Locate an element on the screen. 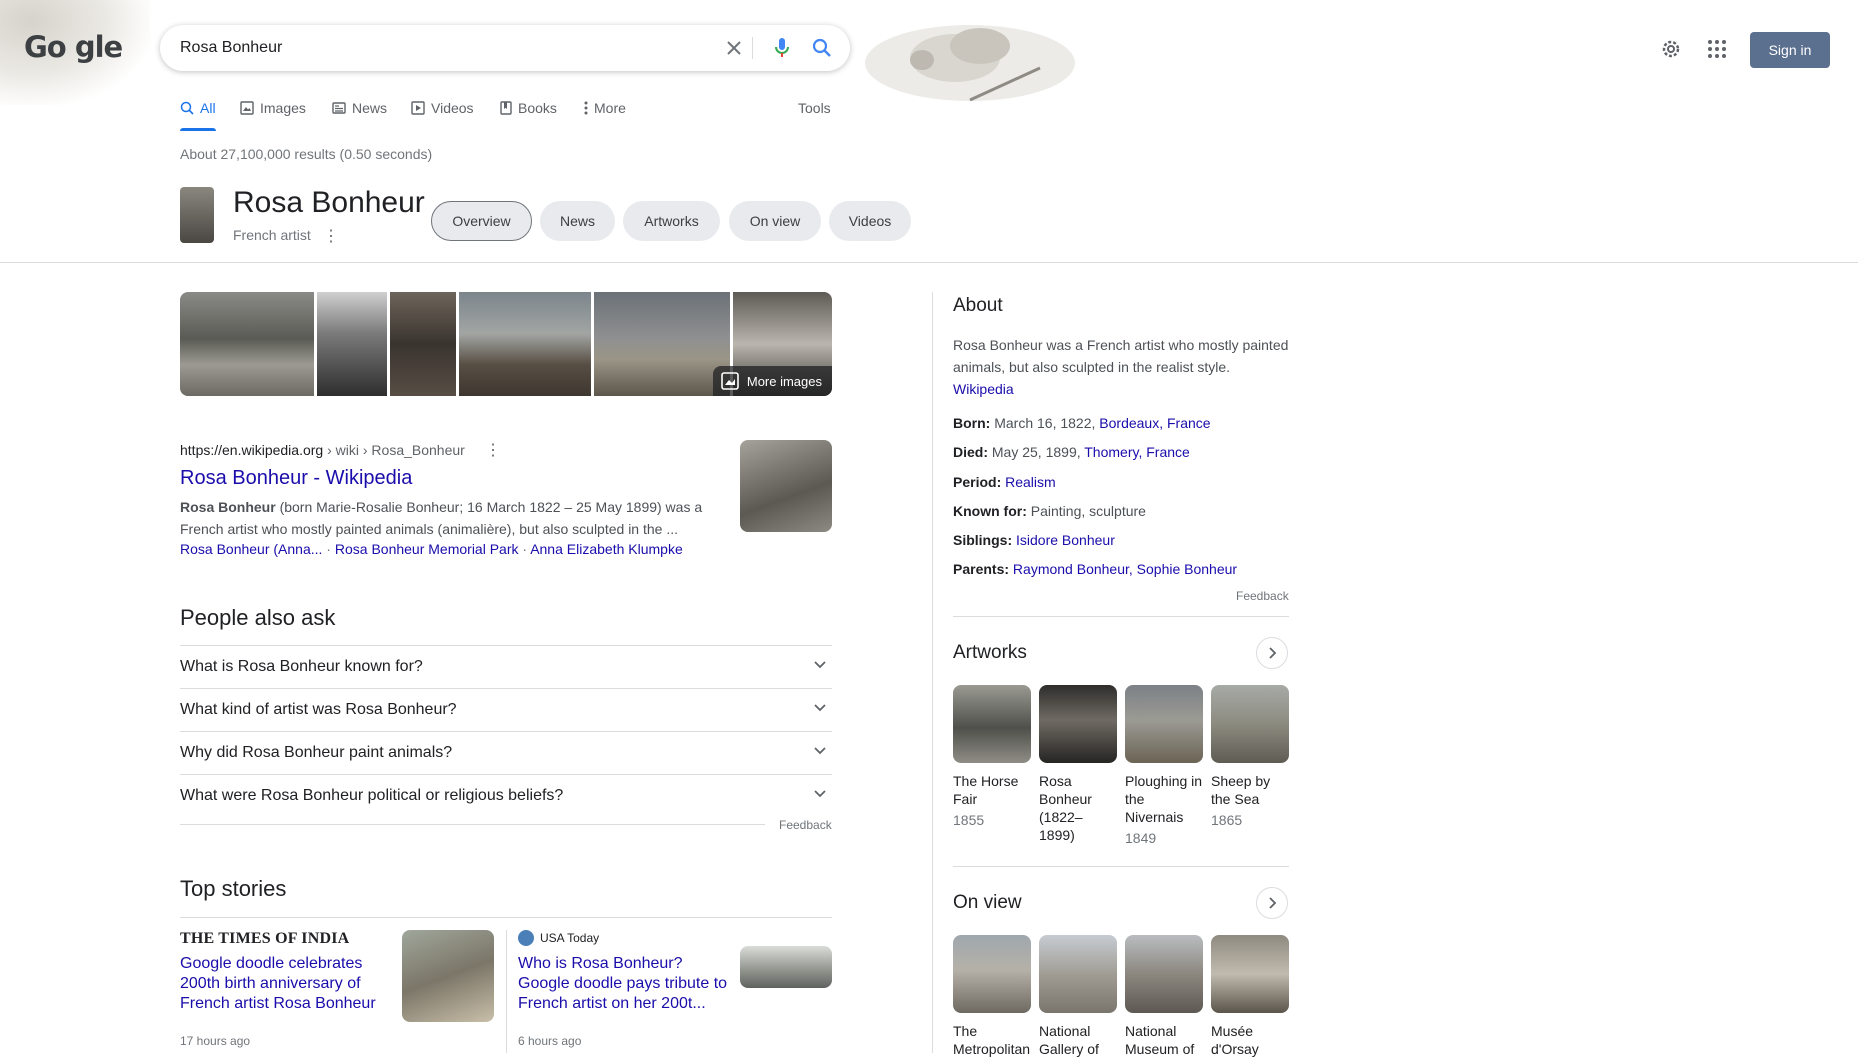 The height and width of the screenshot is (1058, 1858). google-doodle-logo: Go gle is located at coordinates (73, 47).